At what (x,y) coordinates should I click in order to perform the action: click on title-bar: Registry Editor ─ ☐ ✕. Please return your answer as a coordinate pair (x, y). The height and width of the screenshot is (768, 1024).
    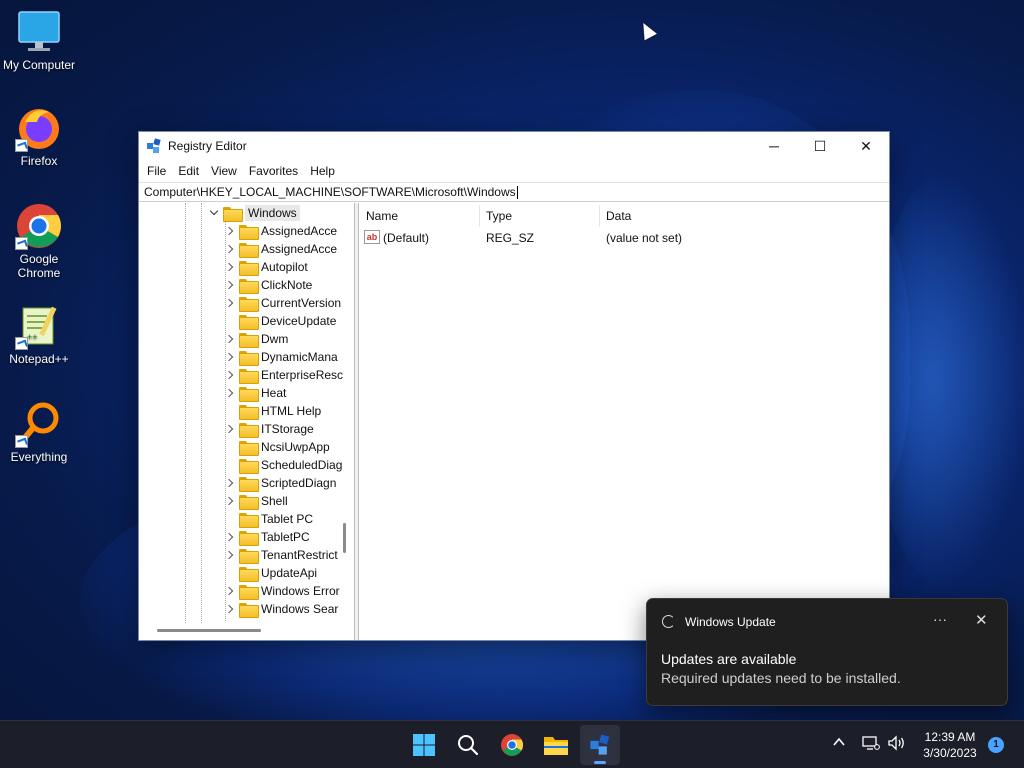
    Looking at the image, I should click on (514, 146).